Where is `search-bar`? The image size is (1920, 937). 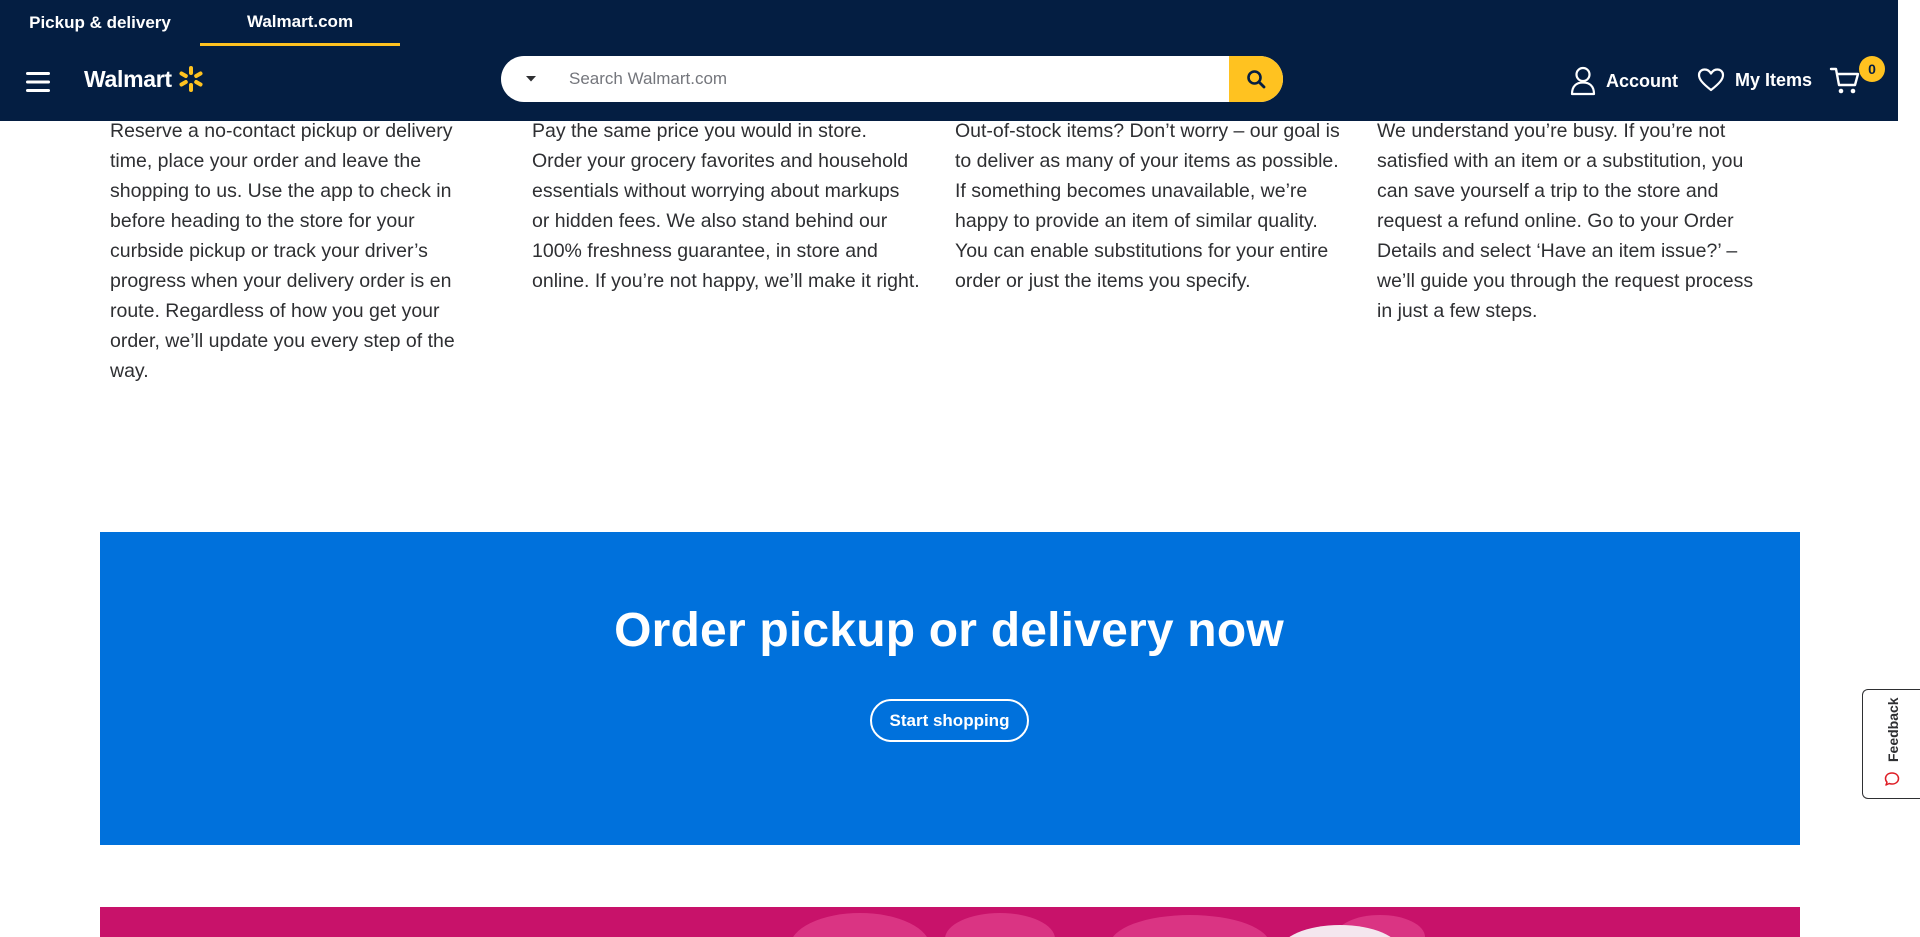
search-bar is located at coordinates (892, 79).